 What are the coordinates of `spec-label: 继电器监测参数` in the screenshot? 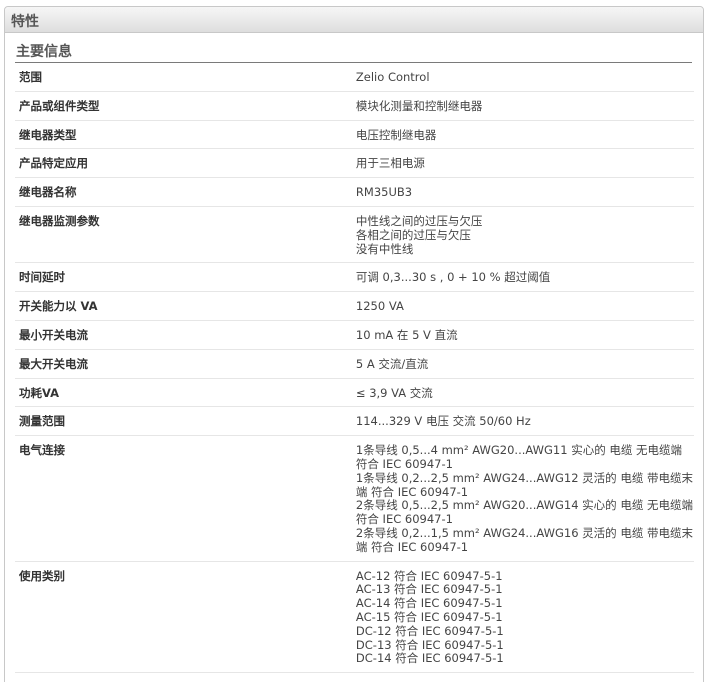 It's located at (183, 235).